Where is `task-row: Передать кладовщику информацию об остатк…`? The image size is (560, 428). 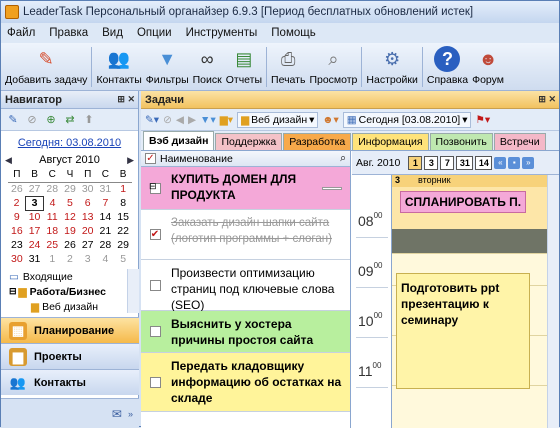 task-row: Передать кладовщику информацию об остатк… is located at coordinates (245, 382).